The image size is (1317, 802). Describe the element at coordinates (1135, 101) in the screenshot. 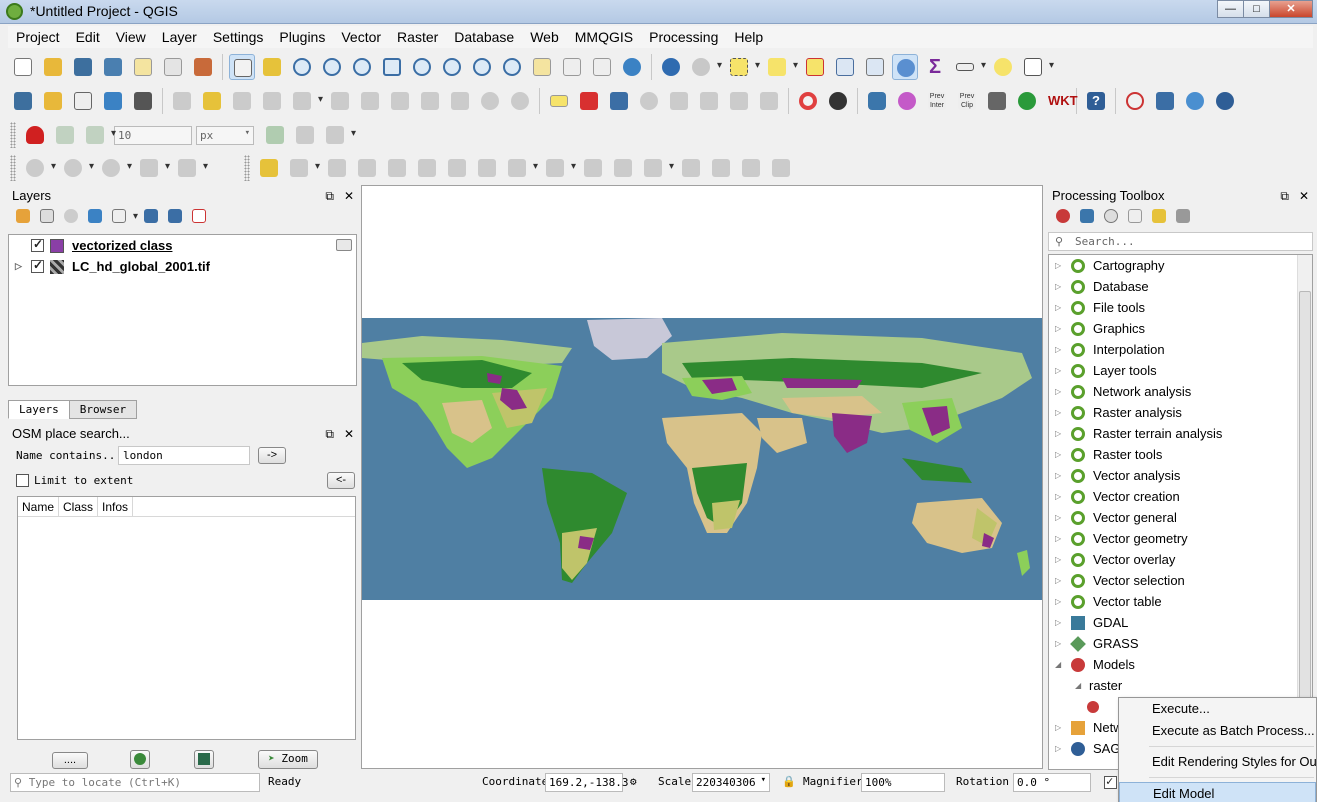

I see `crosshair-icon` at that location.